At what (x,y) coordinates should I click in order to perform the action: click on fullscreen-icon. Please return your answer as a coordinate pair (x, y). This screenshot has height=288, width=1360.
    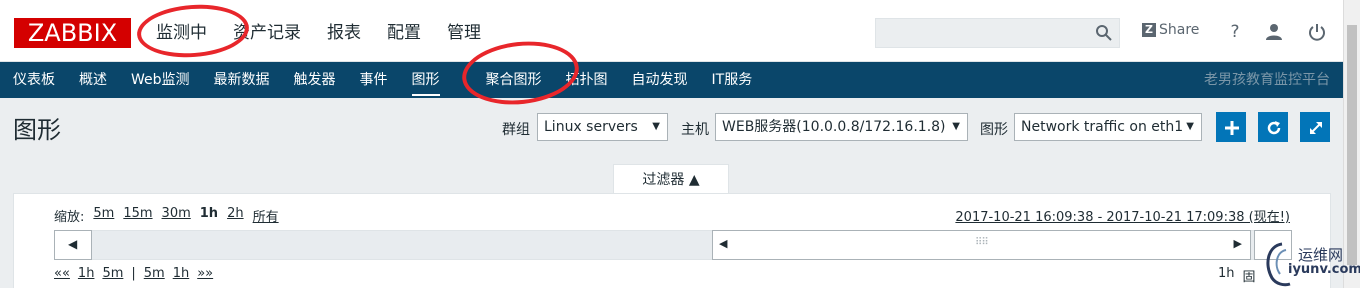
    Looking at the image, I should click on (1316, 128).